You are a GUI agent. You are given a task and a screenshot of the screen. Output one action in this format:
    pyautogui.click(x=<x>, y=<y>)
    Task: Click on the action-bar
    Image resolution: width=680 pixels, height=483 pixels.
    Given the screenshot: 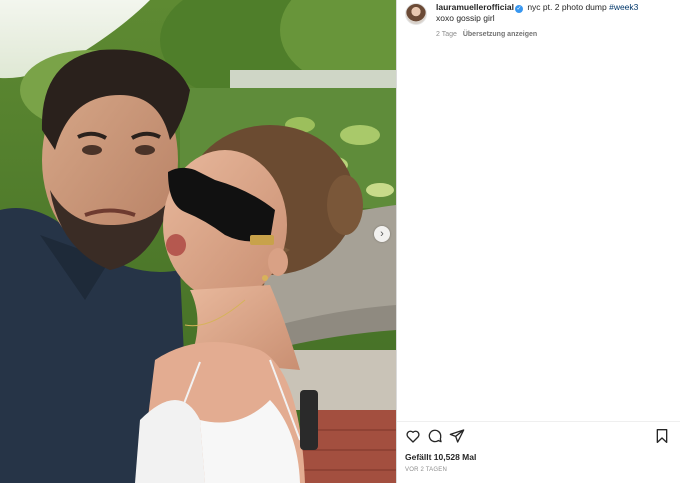 What is the action you would take?
    pyautogui.click(x=538, y=436)
    